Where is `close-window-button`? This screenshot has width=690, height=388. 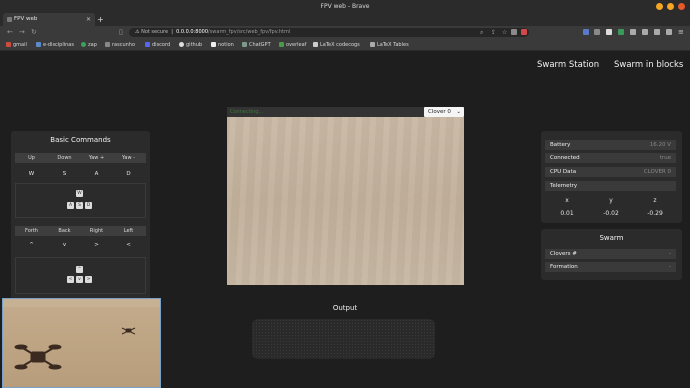 close-window-button is located at coordinates (681, 6).